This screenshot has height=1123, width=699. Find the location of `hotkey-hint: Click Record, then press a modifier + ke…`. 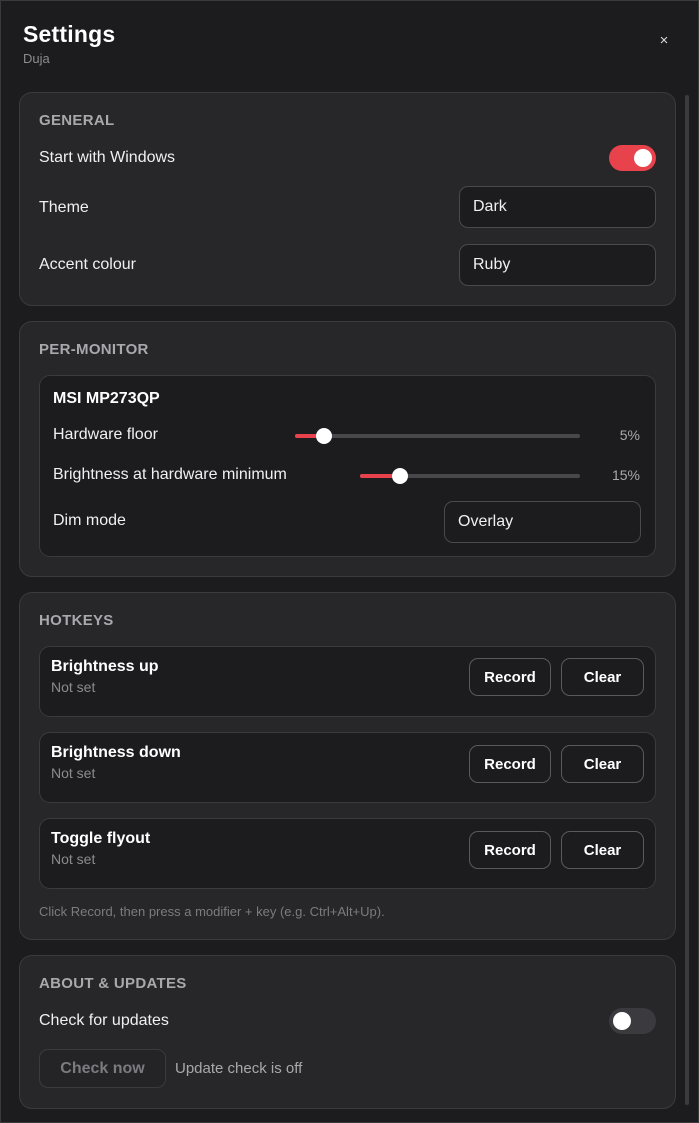

hotkey-hint: Click Record, then press a modifier + ke… is located at coordinates (212, 911).